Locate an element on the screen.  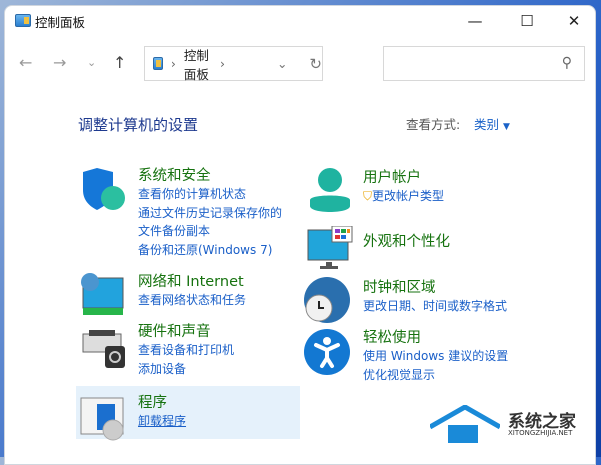
category-link: 添加设备 is located at coordinates (186, 369).